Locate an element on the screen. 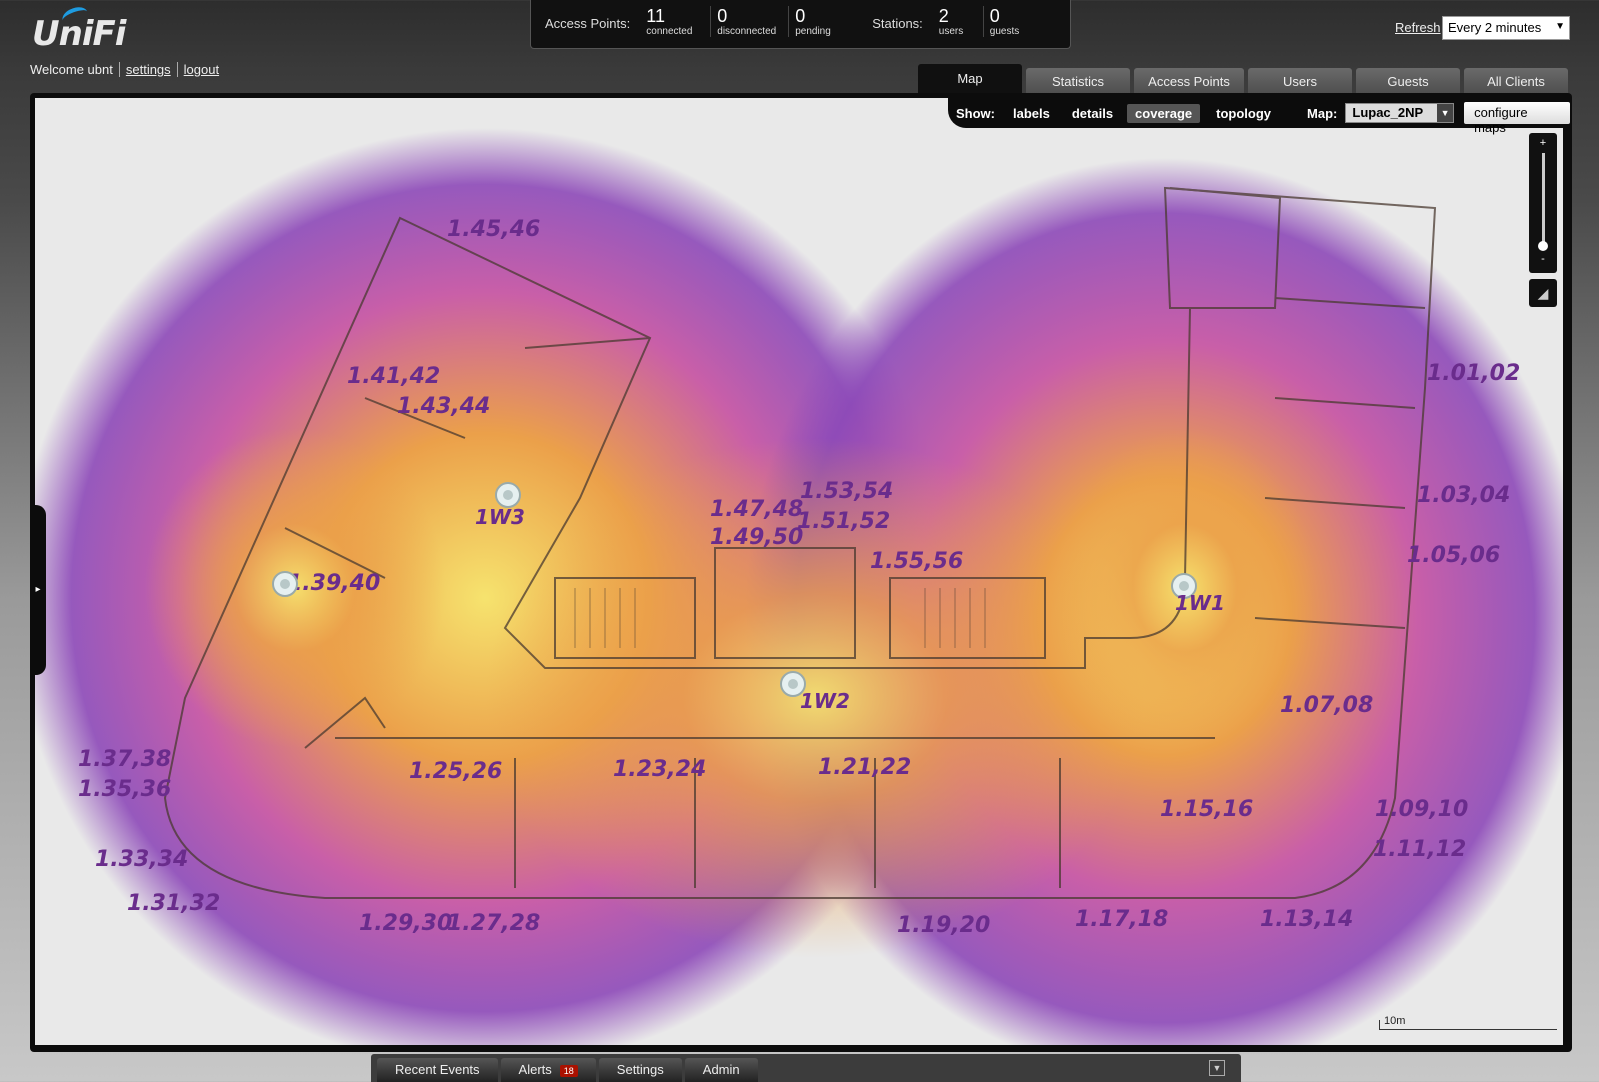  map-label: 1.39,40 is located at coordinates (333, 583).